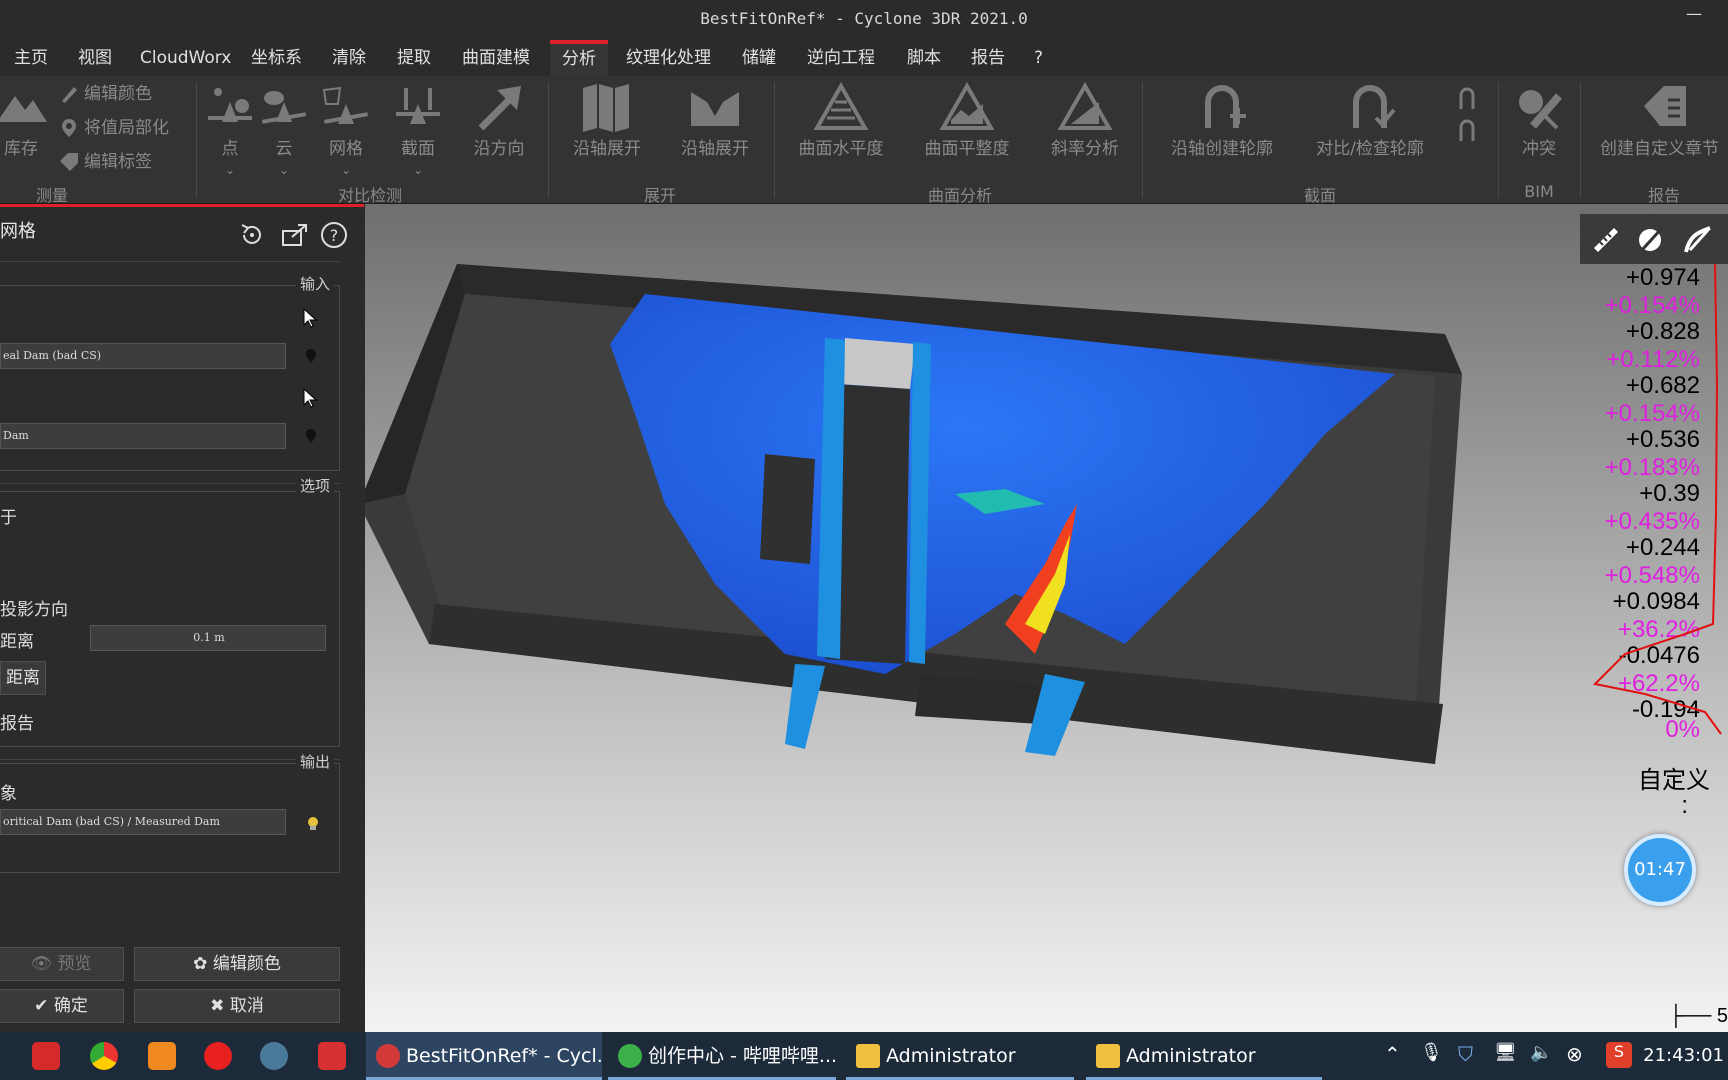  I want to click on system-clock: 21:43:01, so click(1683, 1056).